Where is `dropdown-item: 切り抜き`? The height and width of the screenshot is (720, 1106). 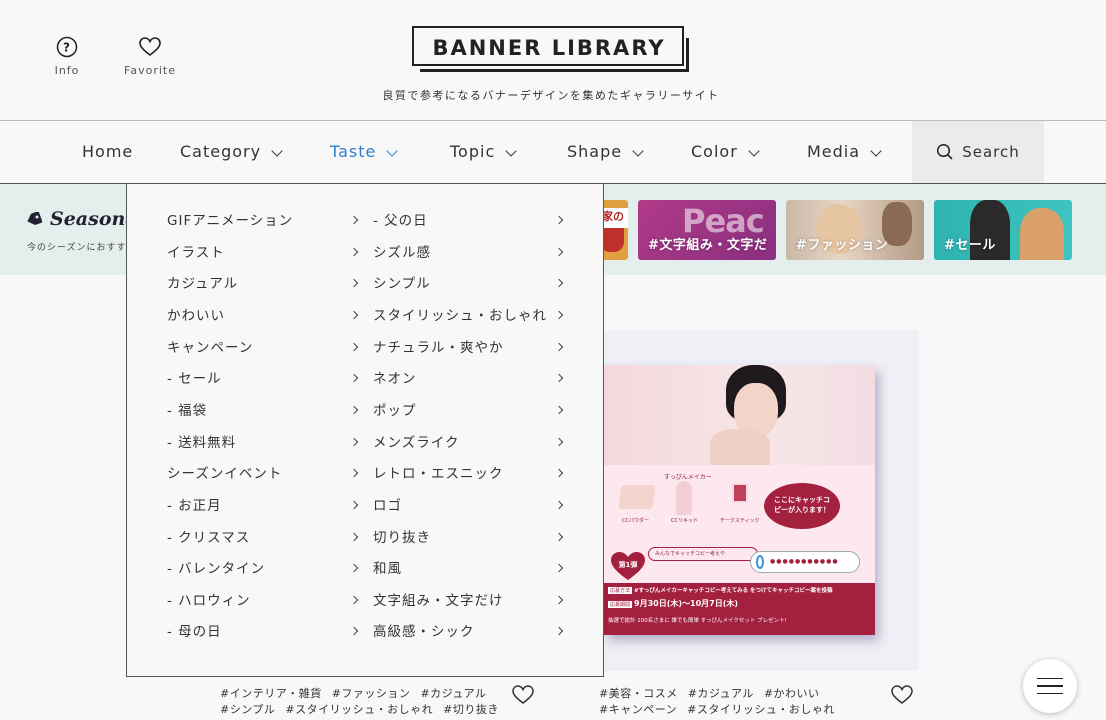 dropdown-item: 切り抜き is located at coordinates (402, 538).